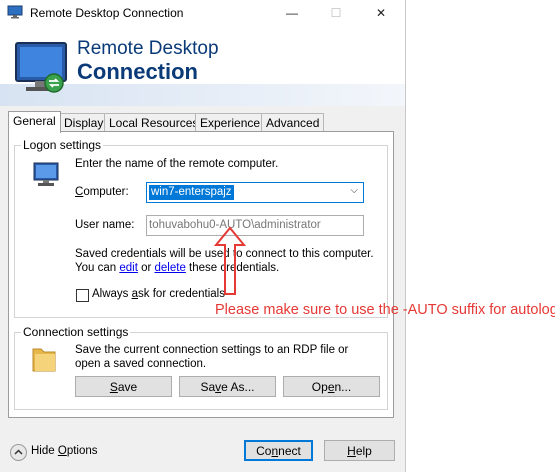 This screenshot has height=472, width=555. I want to click on header-banner: Remote Desktop Connection, so click(202, 66).